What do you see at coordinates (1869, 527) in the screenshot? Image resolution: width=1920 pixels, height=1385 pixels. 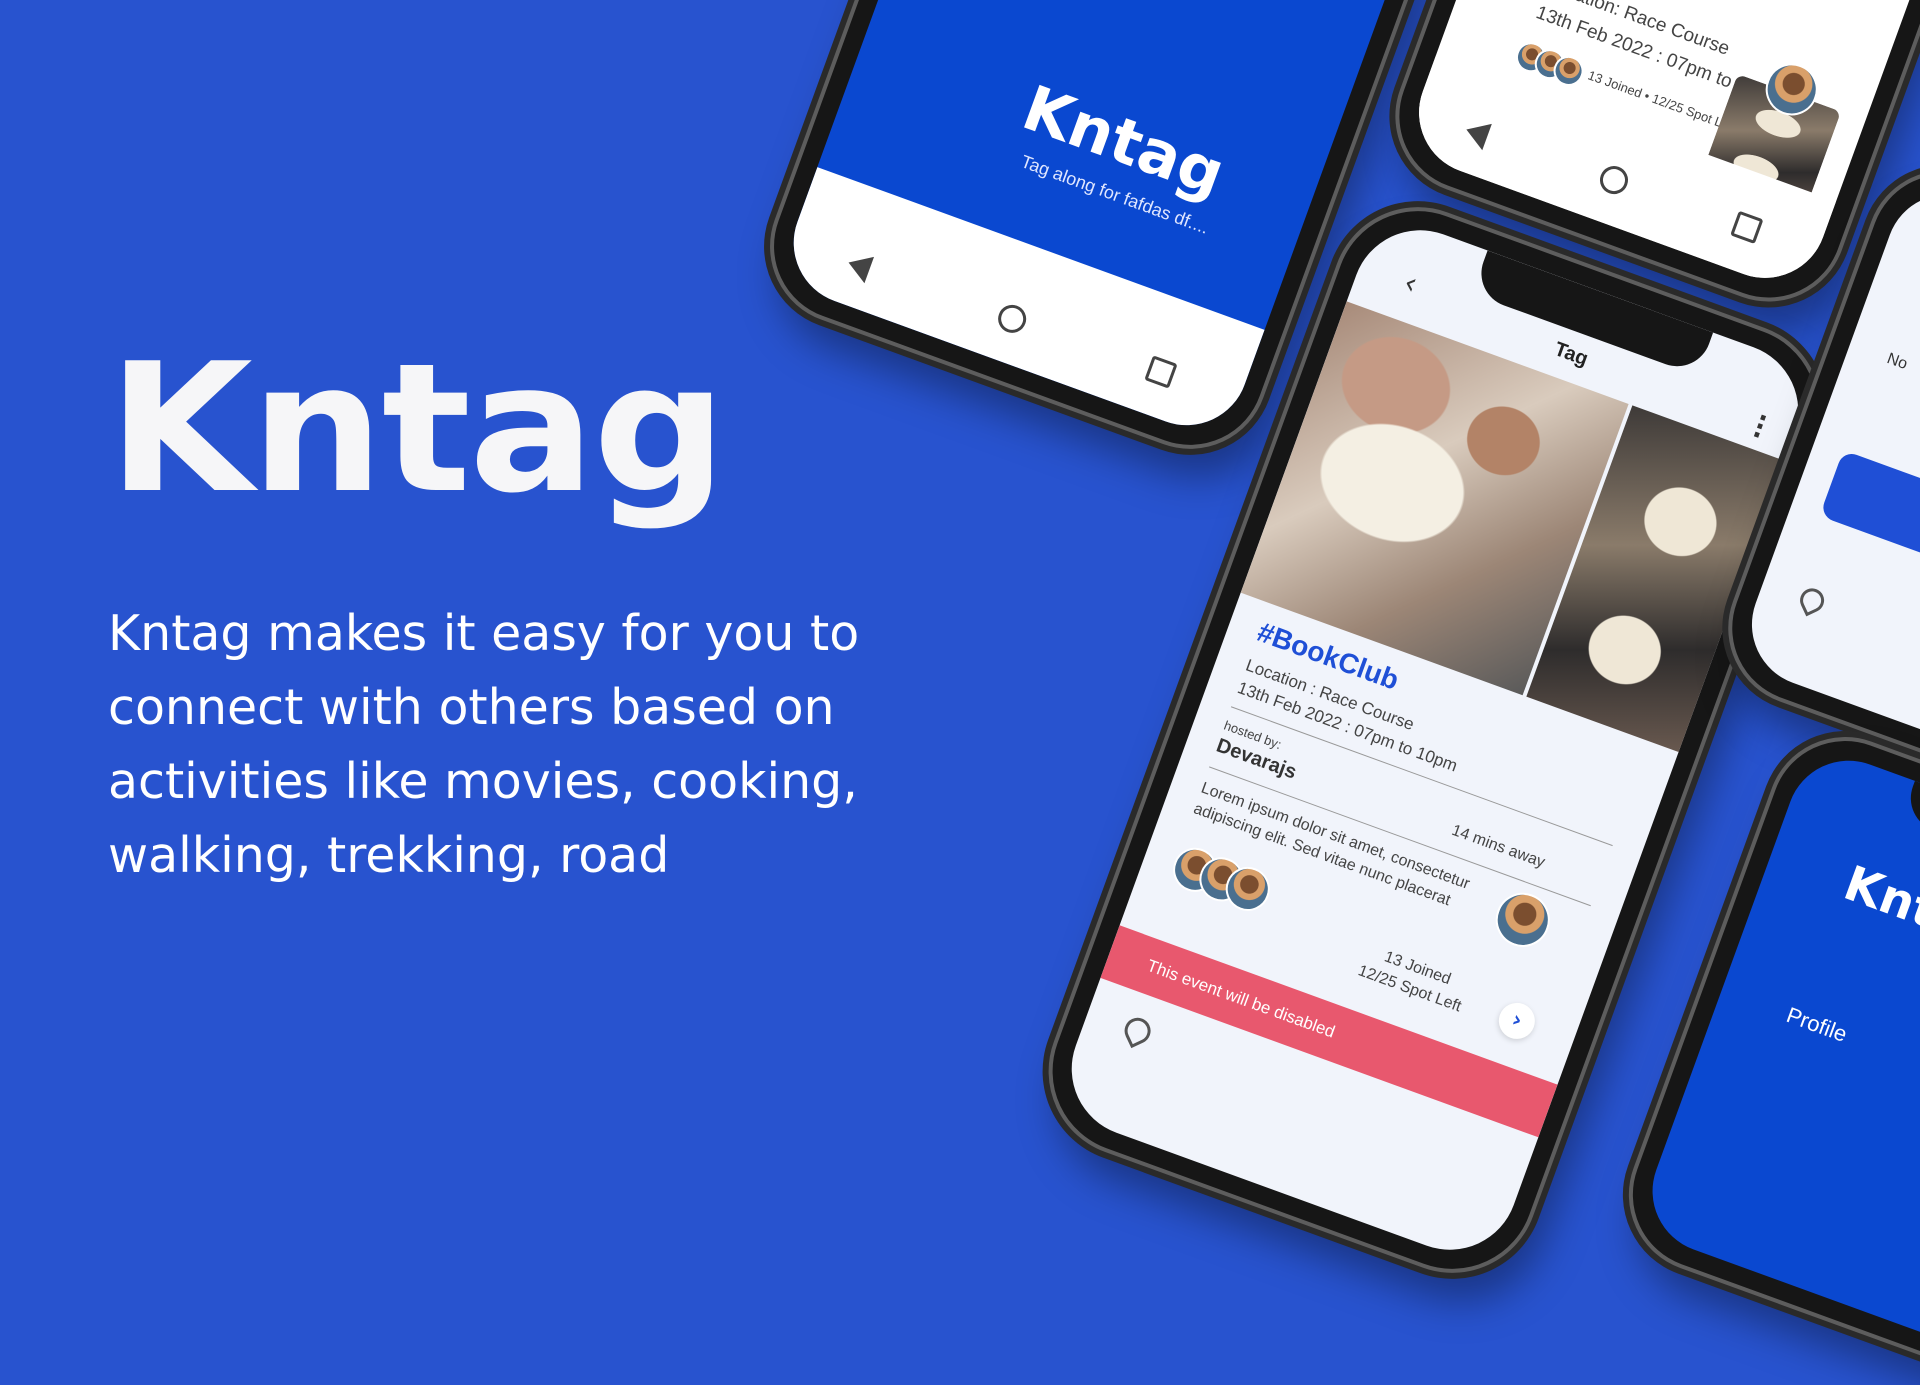 I see `primary-button` at bounding box center [1869, 527].